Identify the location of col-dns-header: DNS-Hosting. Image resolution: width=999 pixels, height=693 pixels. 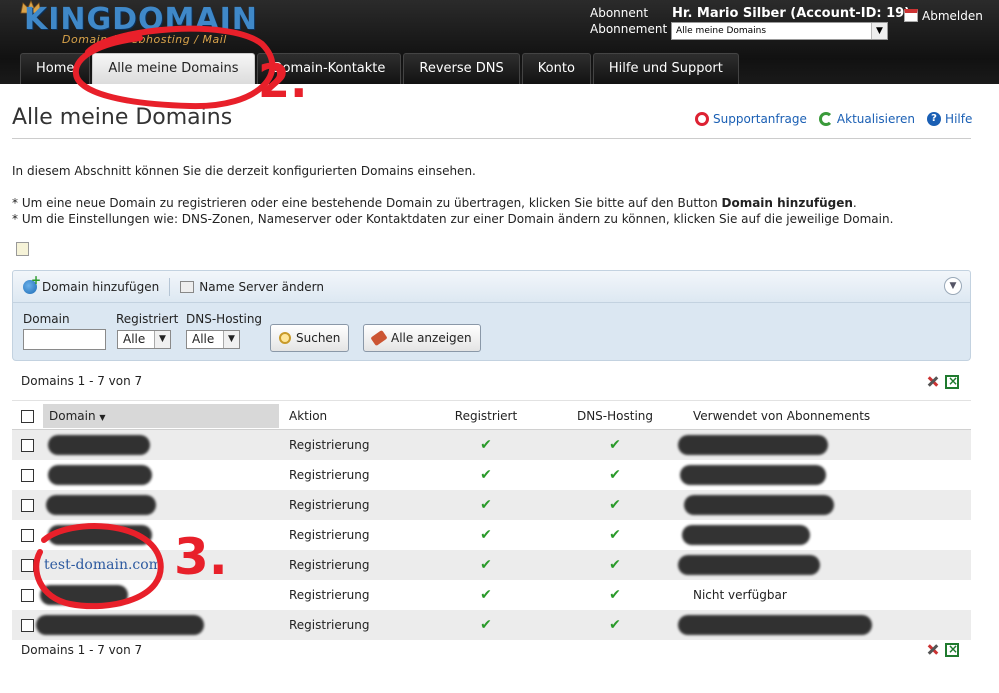
(615, 416).